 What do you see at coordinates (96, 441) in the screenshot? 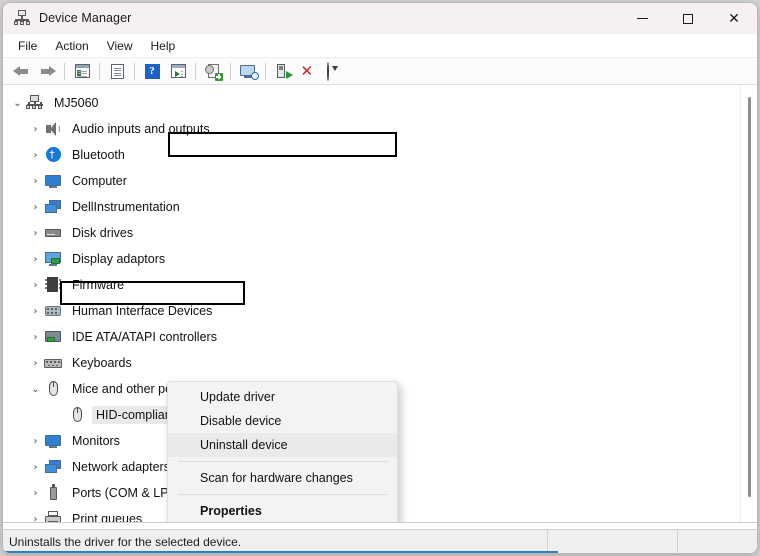
I see `tree-node-label: Monitors` at bounding box center [96, 441].